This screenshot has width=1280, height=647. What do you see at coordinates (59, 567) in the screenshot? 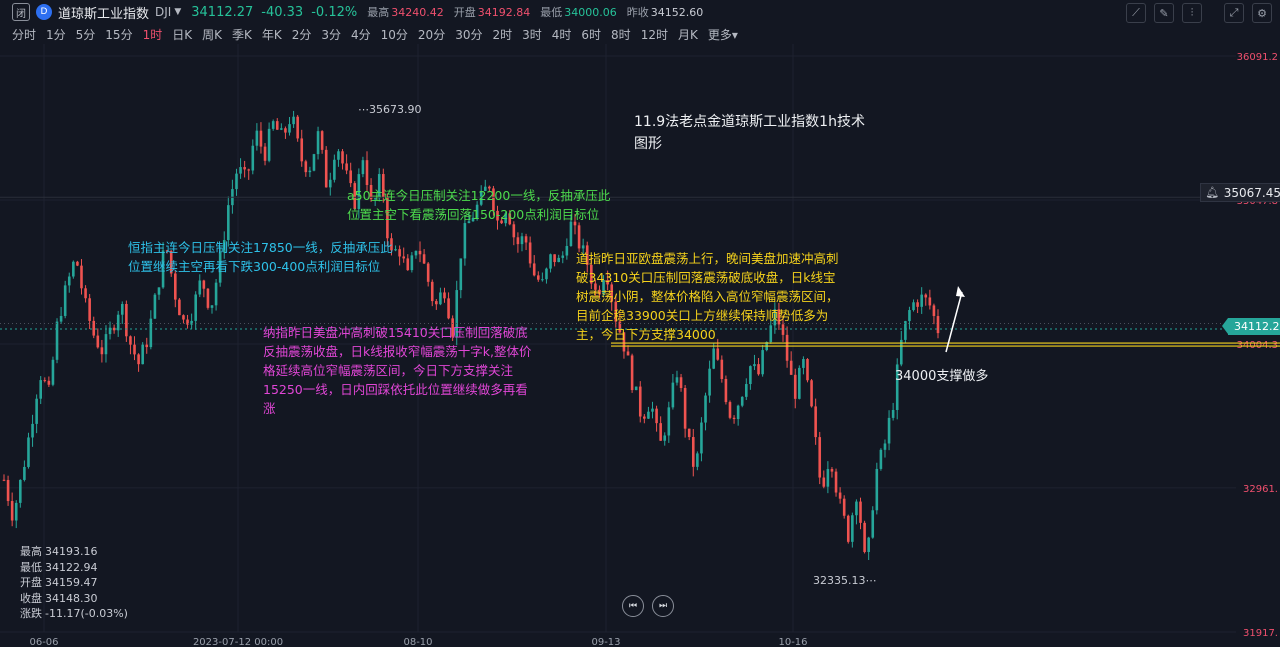
I see `ohlc-low: 最低 34122.94` at bounding box center [59, 567].